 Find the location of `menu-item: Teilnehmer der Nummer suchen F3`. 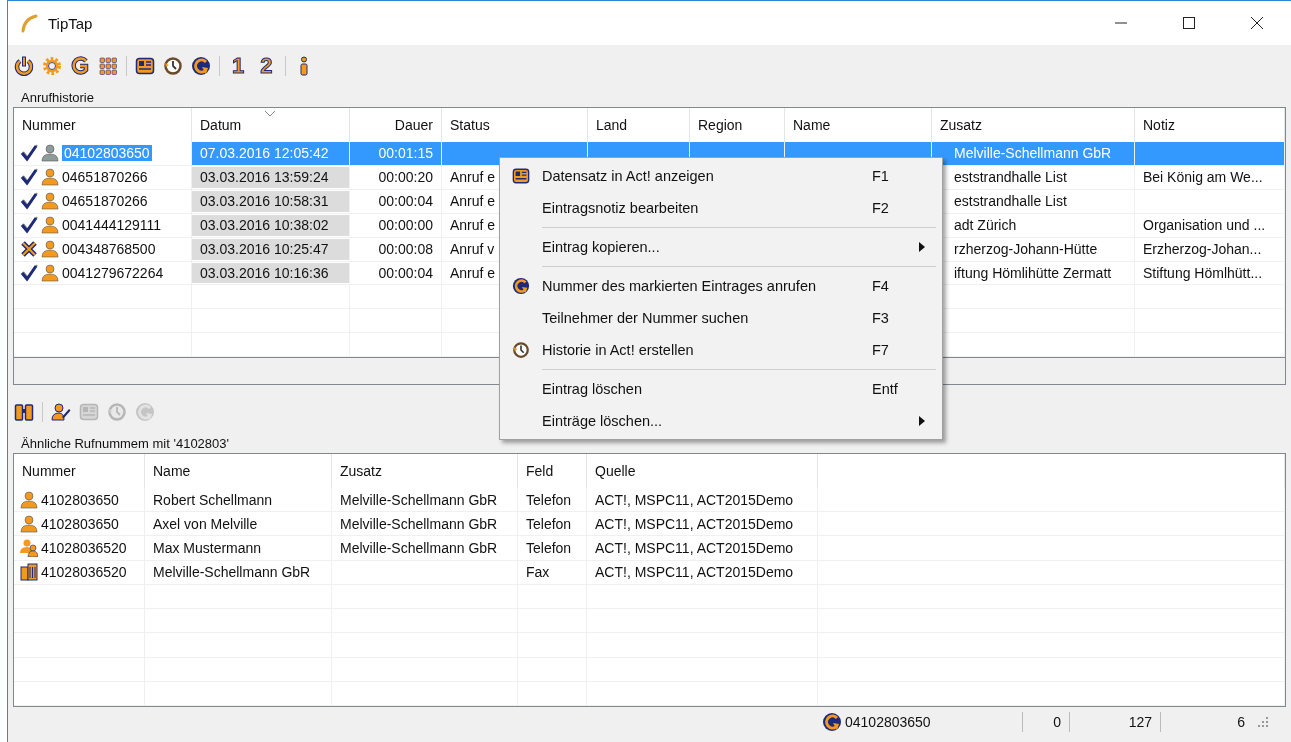

menu-item: Teilnehmer der Nummer suchen F3 is located at coordinates (721, 318).